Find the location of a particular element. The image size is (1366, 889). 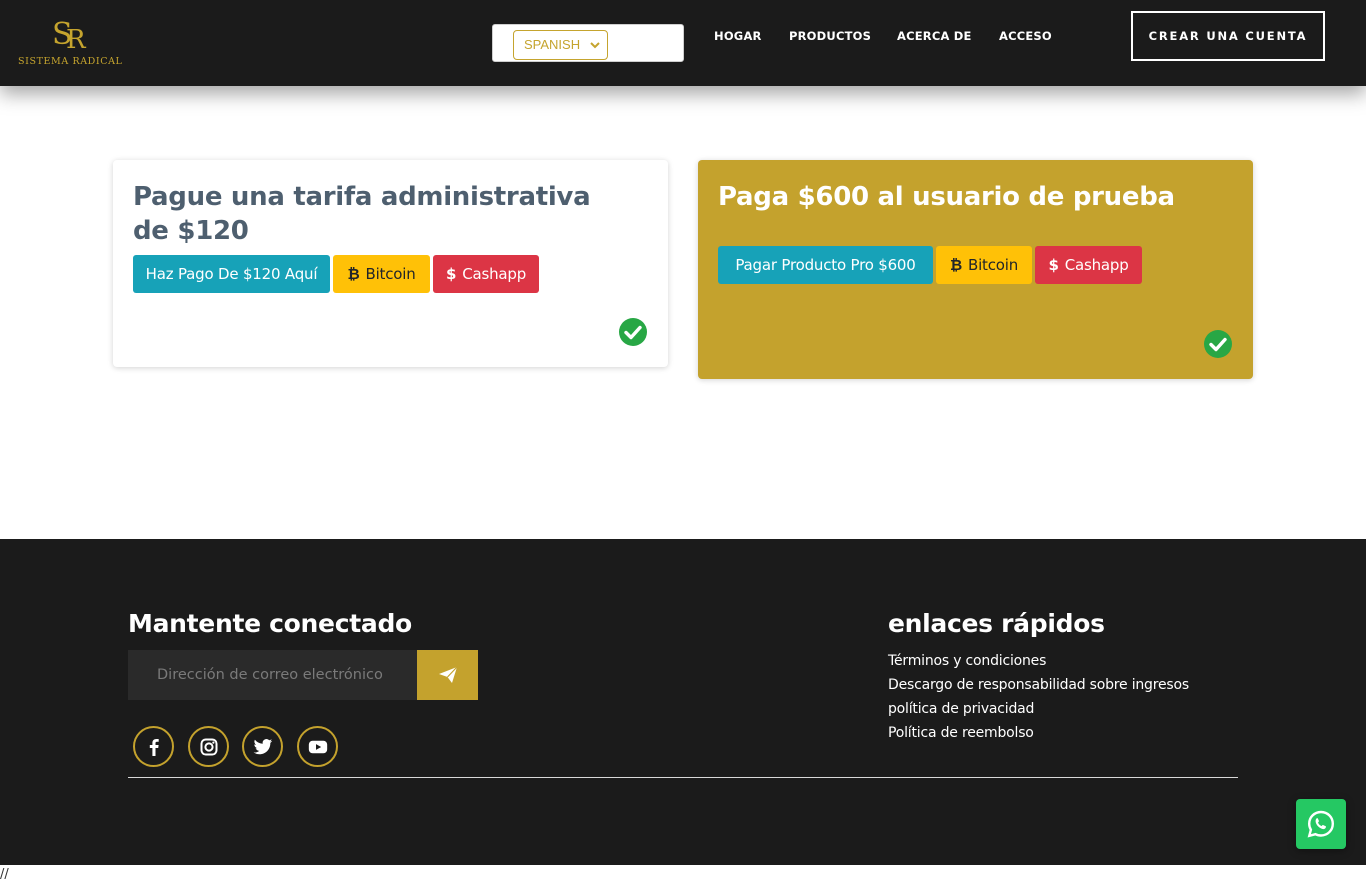

language-select: SPANISH is located at coordinates (560, 45).